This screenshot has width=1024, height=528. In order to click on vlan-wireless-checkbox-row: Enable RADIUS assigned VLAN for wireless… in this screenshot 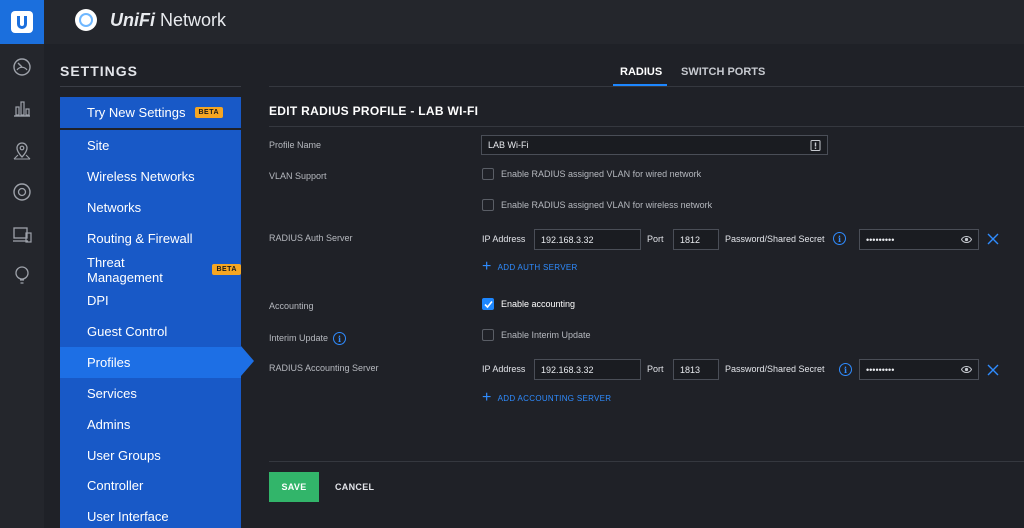, I will do `click(597, 205)`.